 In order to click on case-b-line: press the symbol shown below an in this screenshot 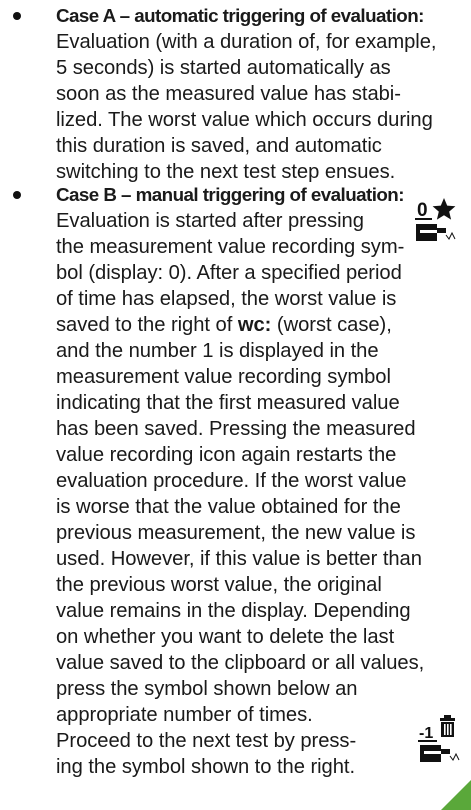, I will do `click(207, 689)`.